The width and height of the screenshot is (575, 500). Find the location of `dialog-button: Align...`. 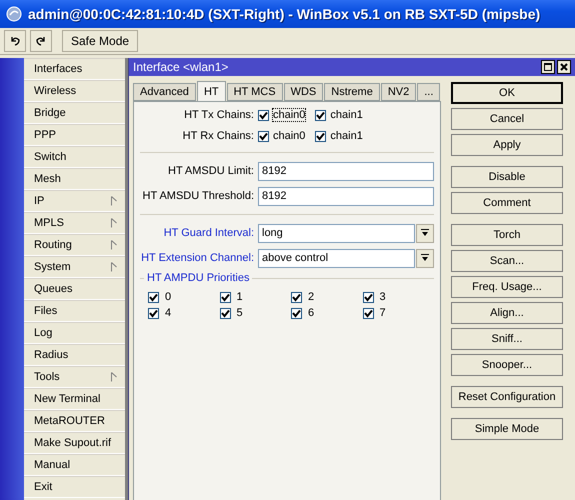

dialog-button: Align... is located at coordinates (507, 313).